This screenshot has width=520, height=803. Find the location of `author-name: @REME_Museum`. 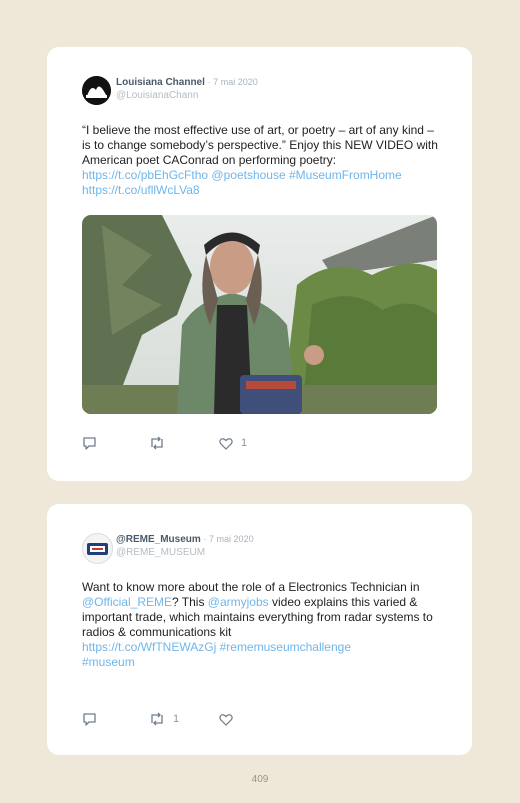

author-name: @REME_Museum is located at coordinates (158, 539).